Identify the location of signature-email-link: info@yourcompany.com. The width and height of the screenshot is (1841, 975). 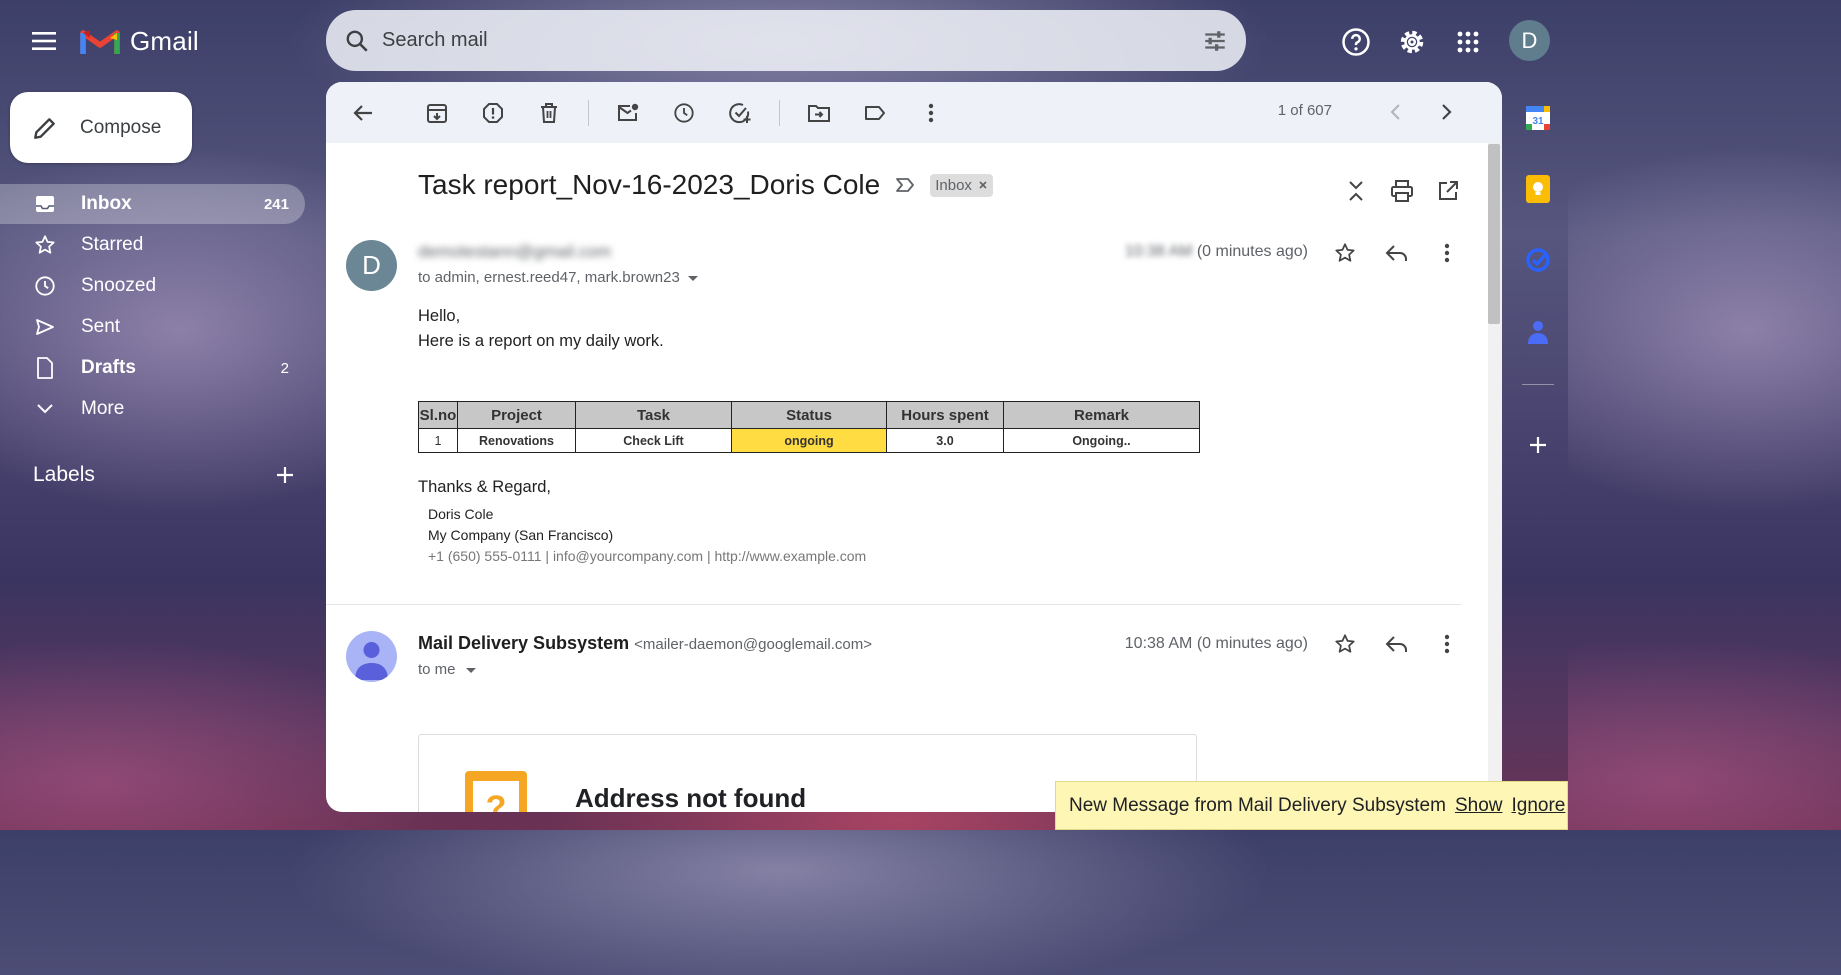
(628, 556).